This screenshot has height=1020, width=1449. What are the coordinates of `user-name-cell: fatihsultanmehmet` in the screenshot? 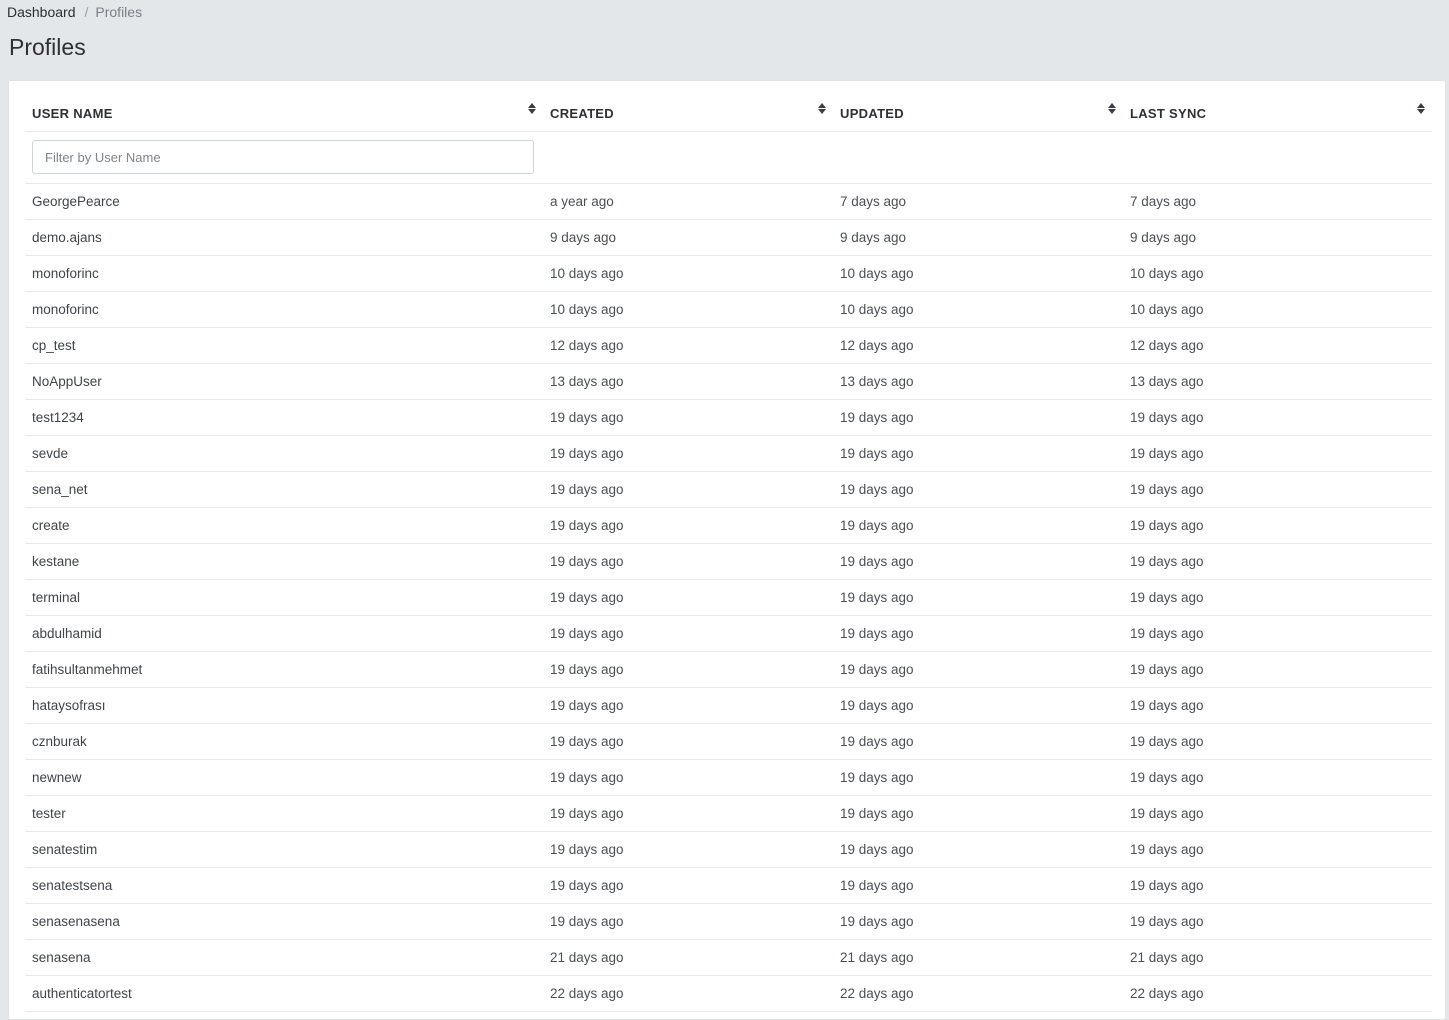 It's located at (284, 669).